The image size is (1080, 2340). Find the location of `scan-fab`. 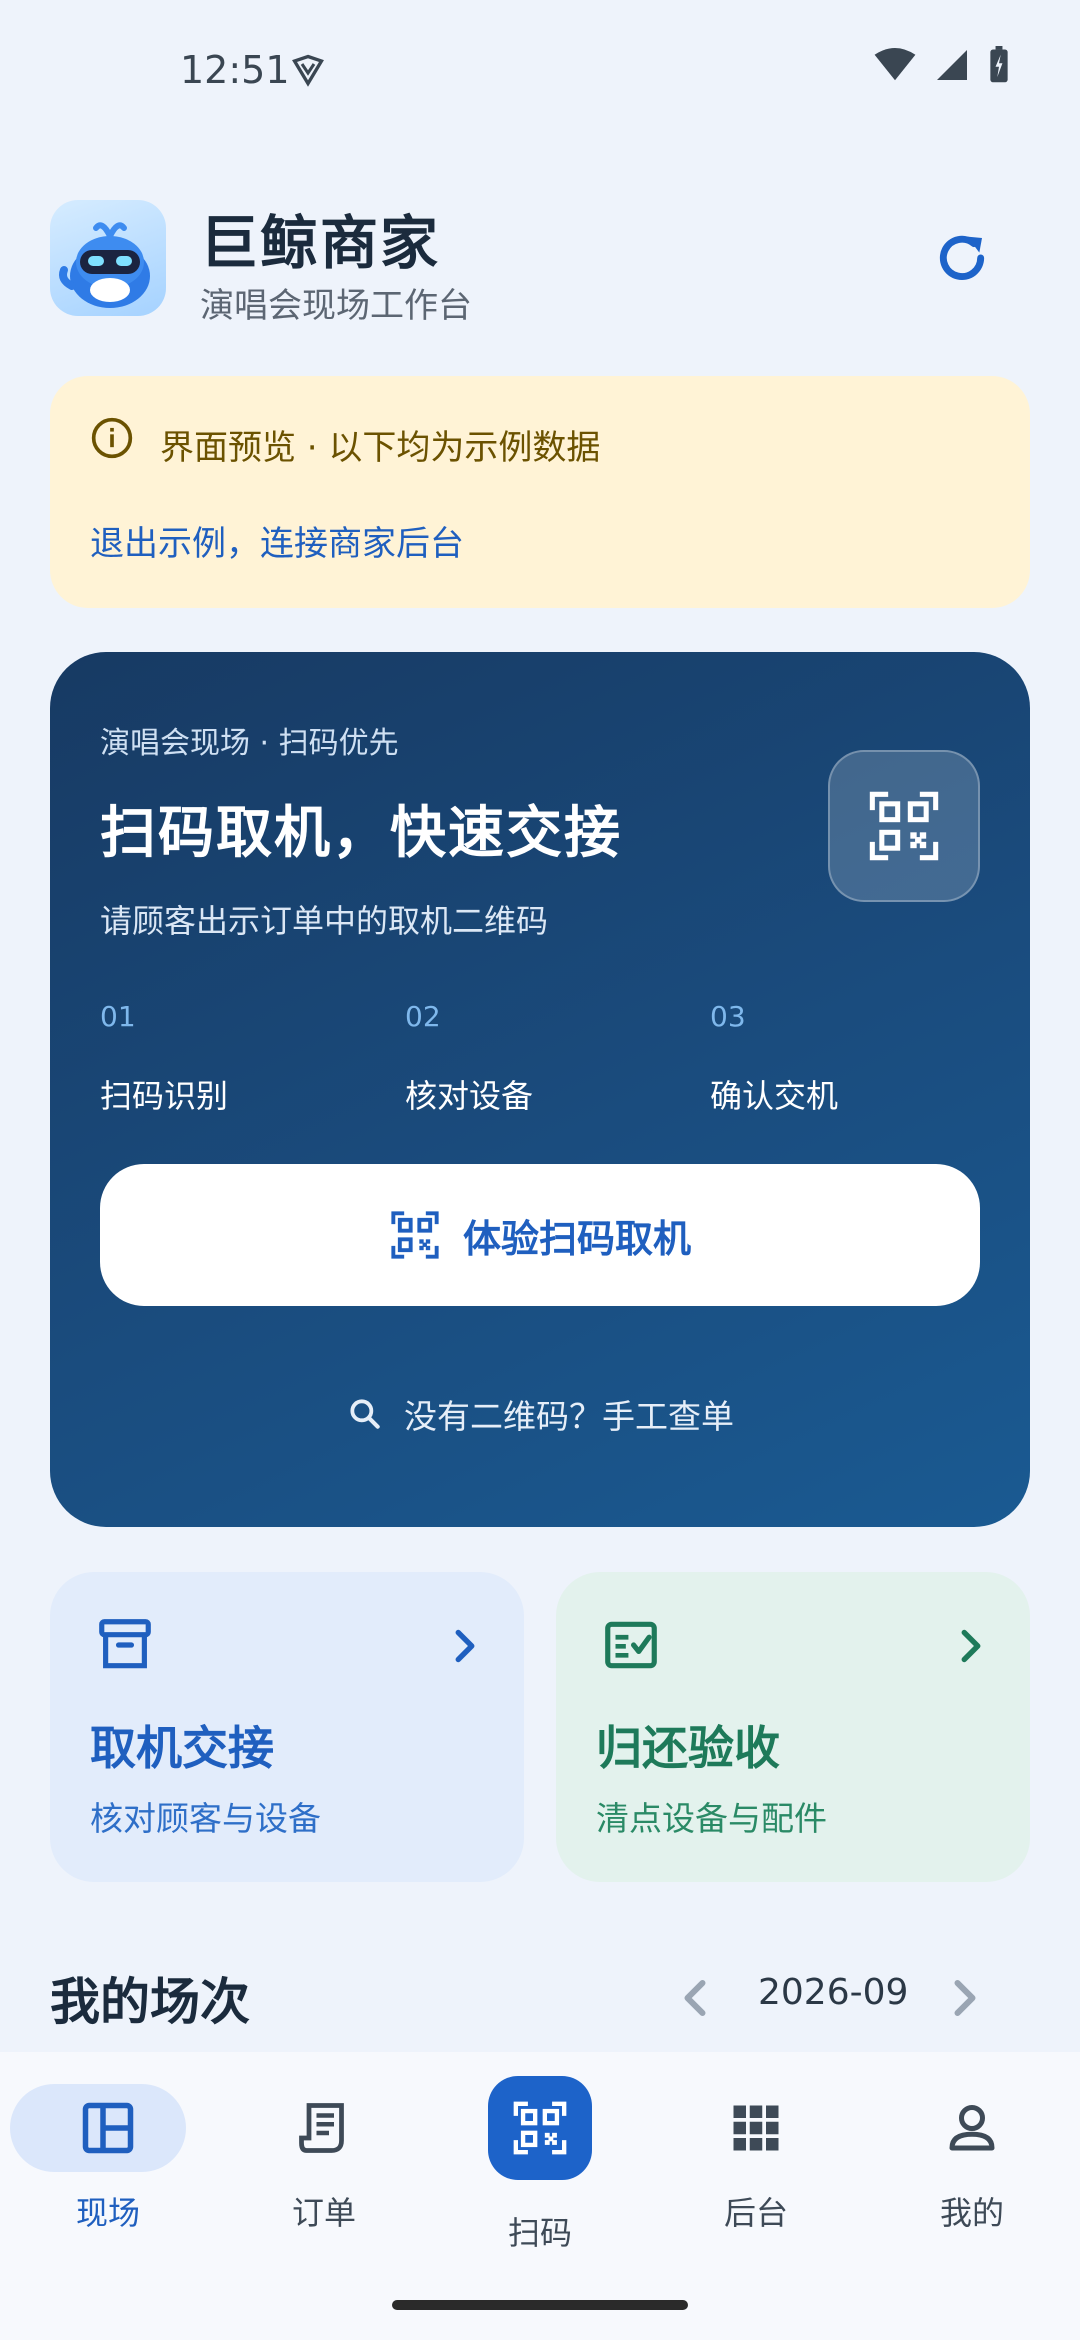

scan-fab is located at coordinates (540, 2128).